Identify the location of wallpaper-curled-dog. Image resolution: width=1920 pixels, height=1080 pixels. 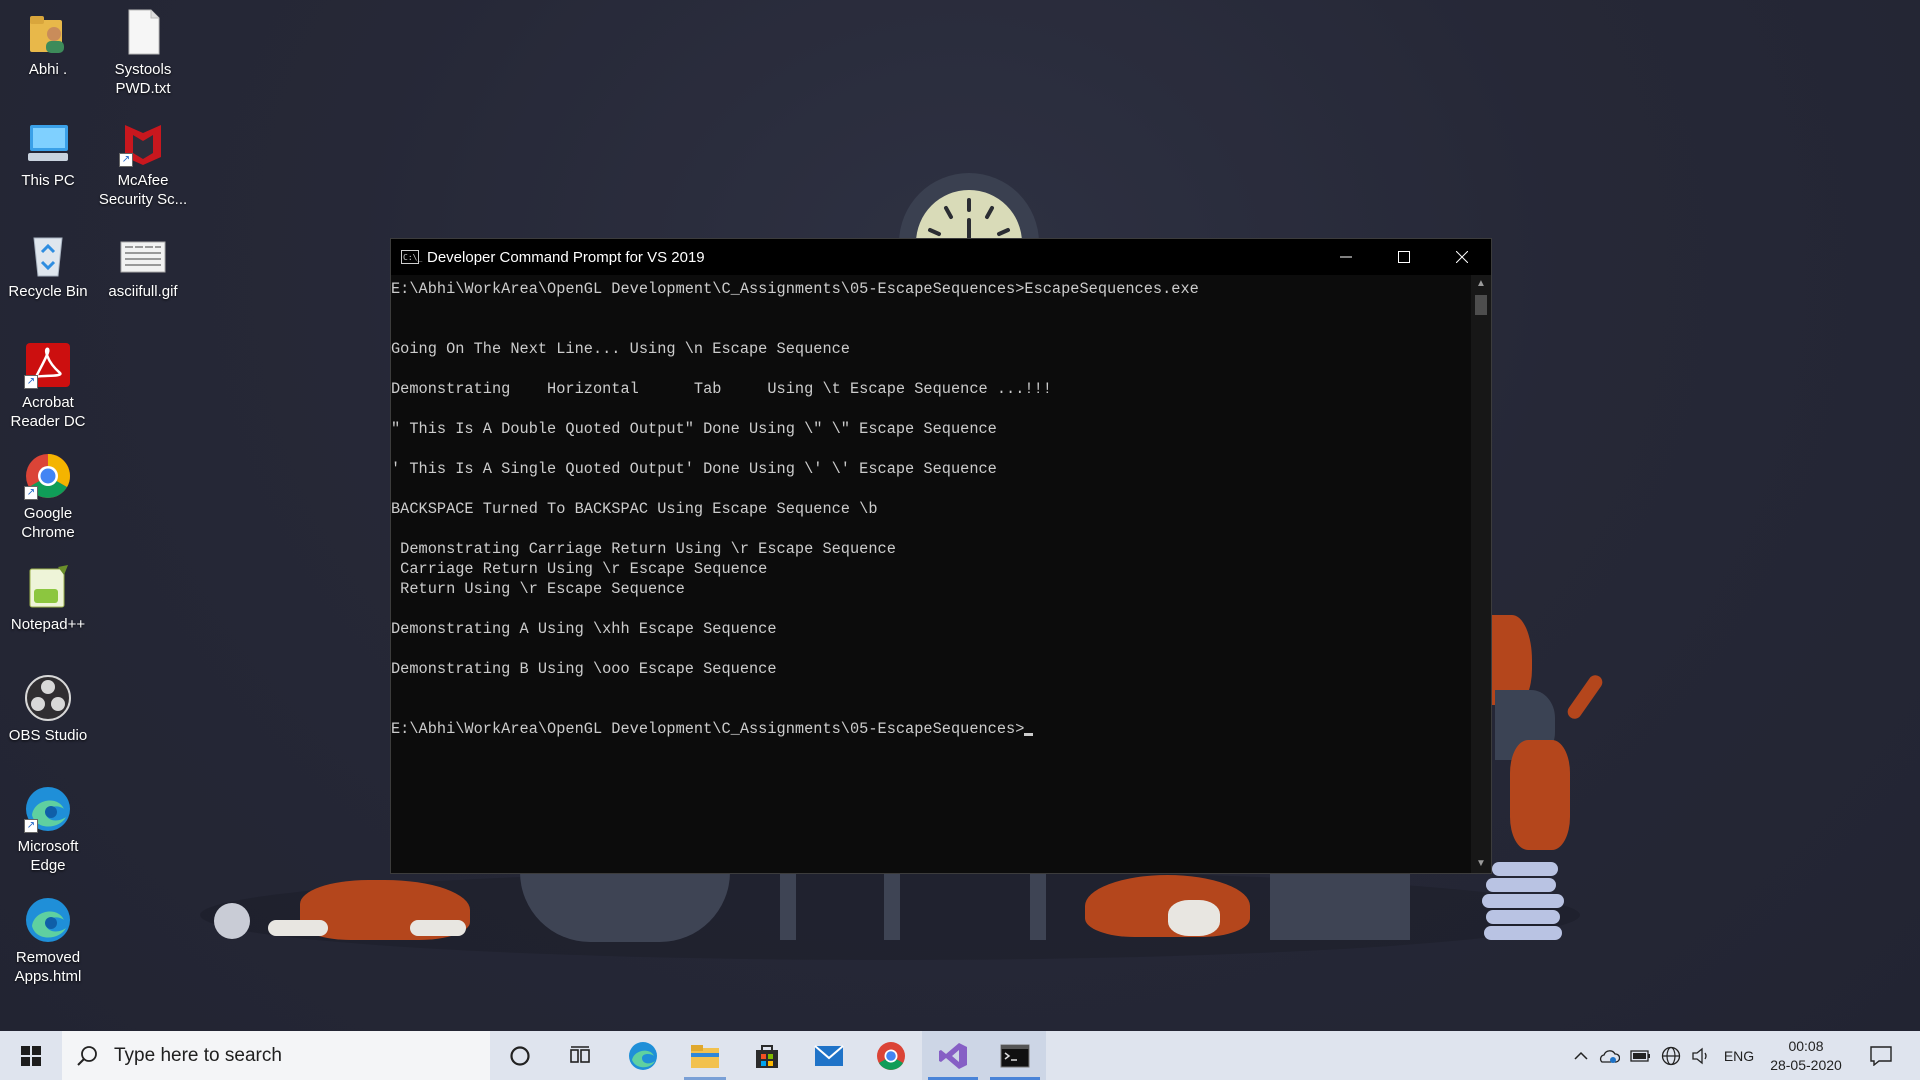
(1167, 906).